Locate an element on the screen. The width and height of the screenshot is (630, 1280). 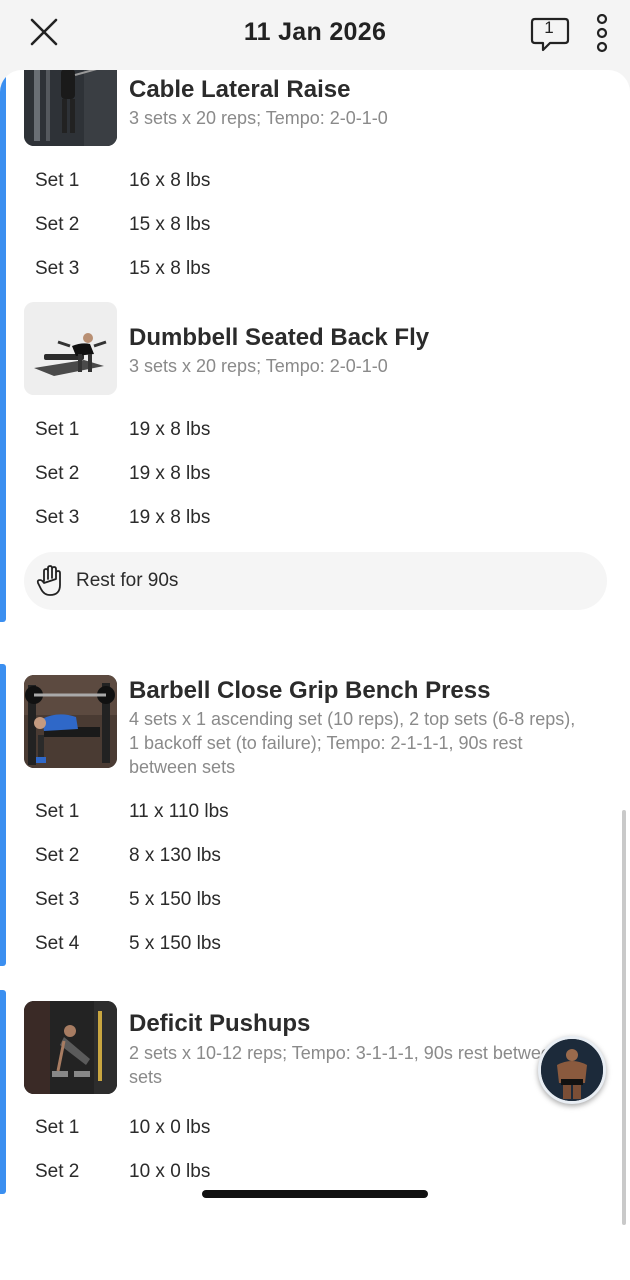
set-row: Set 2 15 x 8 lbs is located at coordinates (315, 229).